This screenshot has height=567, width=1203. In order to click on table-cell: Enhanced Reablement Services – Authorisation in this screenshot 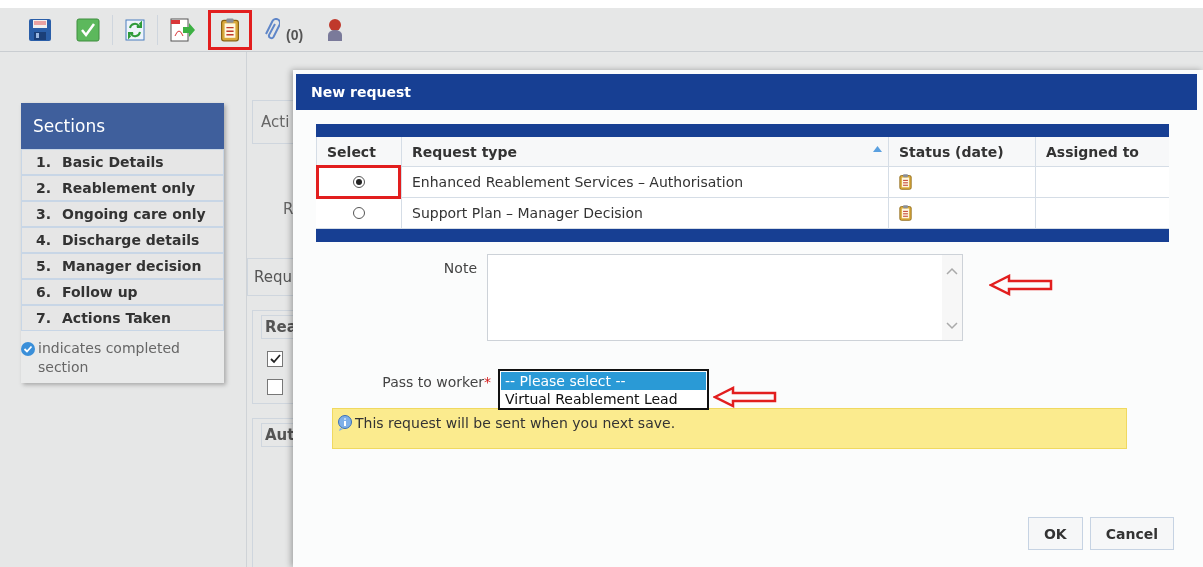, I will do `click(644, 182)`.